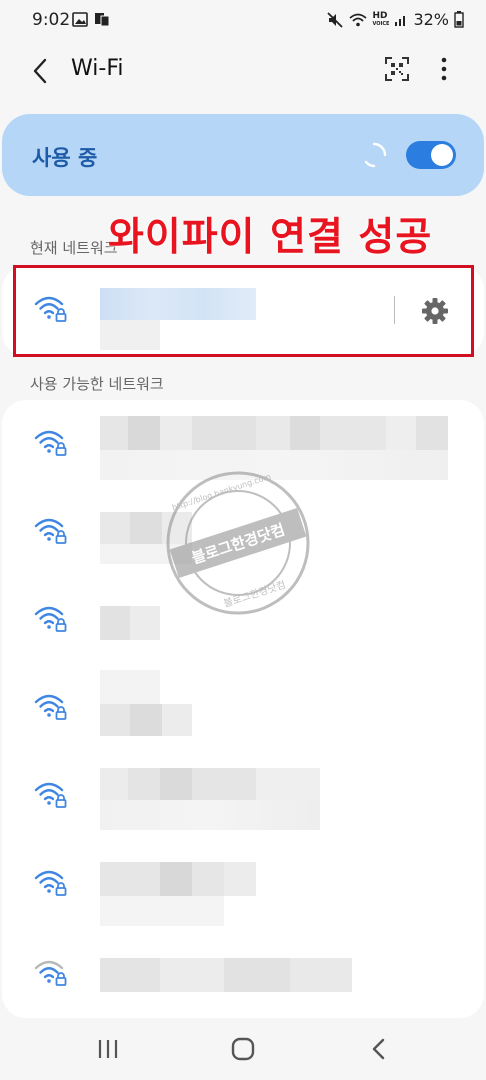  Describe the element at coordinates (97, 68) in the screenshot. I see `page-title: Wi-Fi` at that location.